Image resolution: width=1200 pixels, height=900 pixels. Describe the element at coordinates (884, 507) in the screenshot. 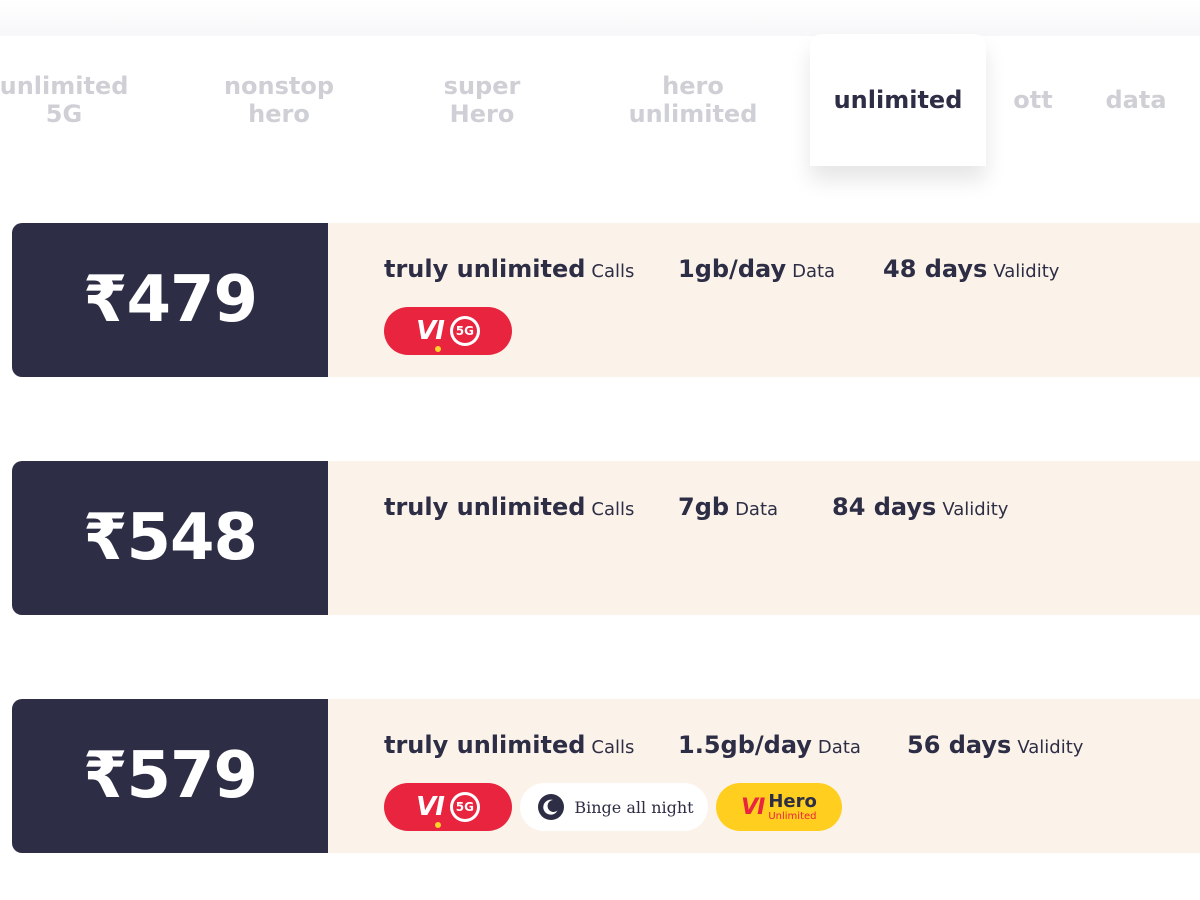

I see `validity-value: 84 days` at that location.